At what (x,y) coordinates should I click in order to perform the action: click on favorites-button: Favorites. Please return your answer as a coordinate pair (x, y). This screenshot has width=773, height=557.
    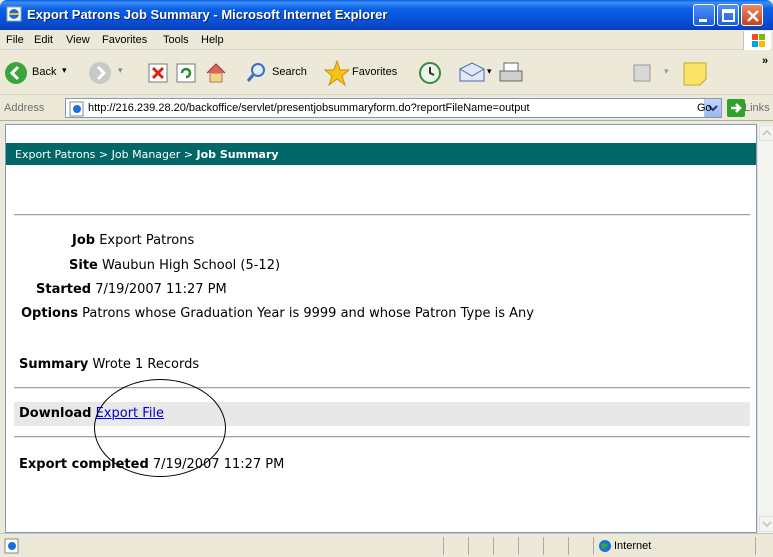
    Looking at the image, I should click on (366, 73).